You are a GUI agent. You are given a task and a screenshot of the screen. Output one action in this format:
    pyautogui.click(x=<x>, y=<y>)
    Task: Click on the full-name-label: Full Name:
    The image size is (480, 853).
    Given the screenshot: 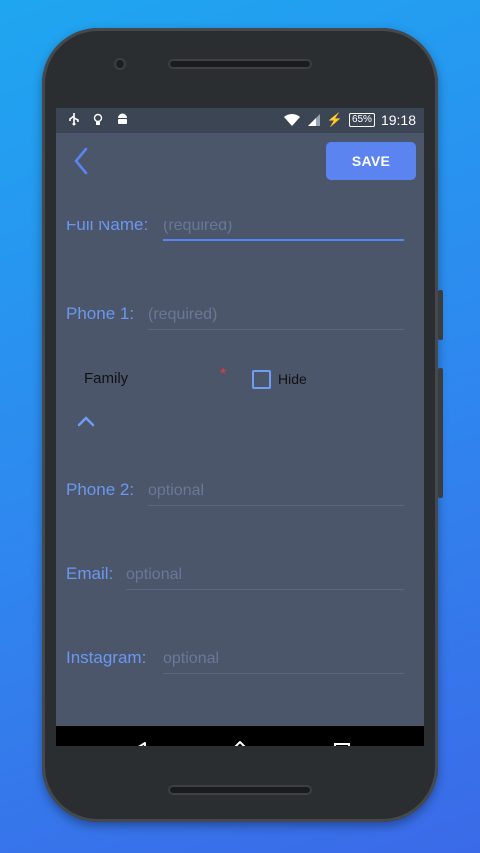 What is the action you would take?
    pyautogui.click(x=107, y=224)
    